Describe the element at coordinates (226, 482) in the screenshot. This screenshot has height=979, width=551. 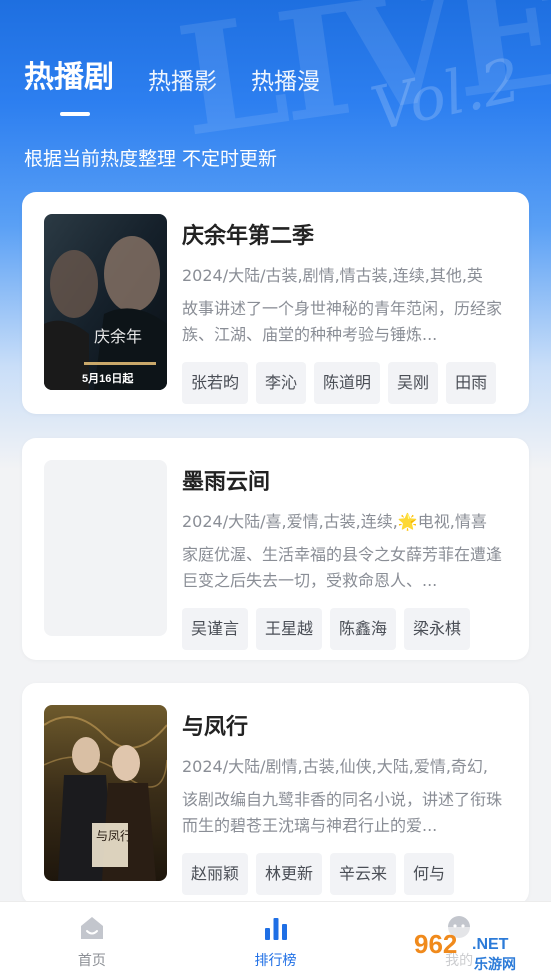
I see `drama-title: 墨雨云间` at that location.